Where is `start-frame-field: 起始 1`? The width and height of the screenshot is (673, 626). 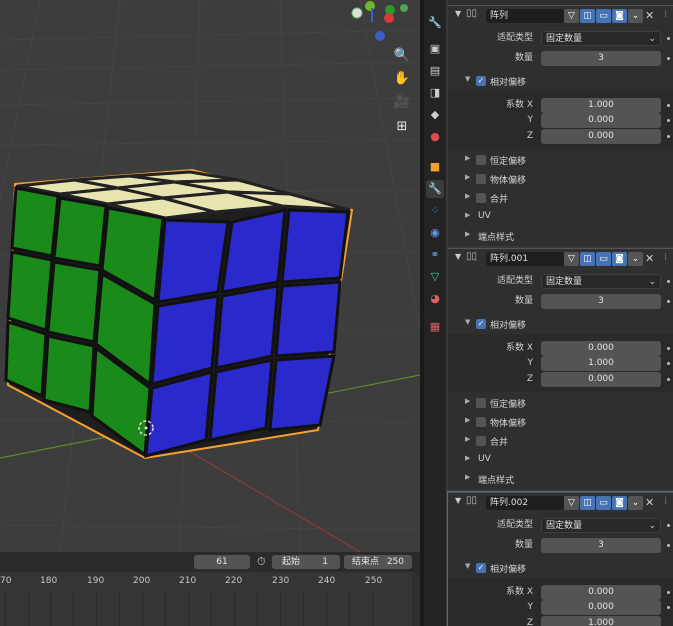 start-frame-field: 起始 1 is located at coordinates (306, 562).